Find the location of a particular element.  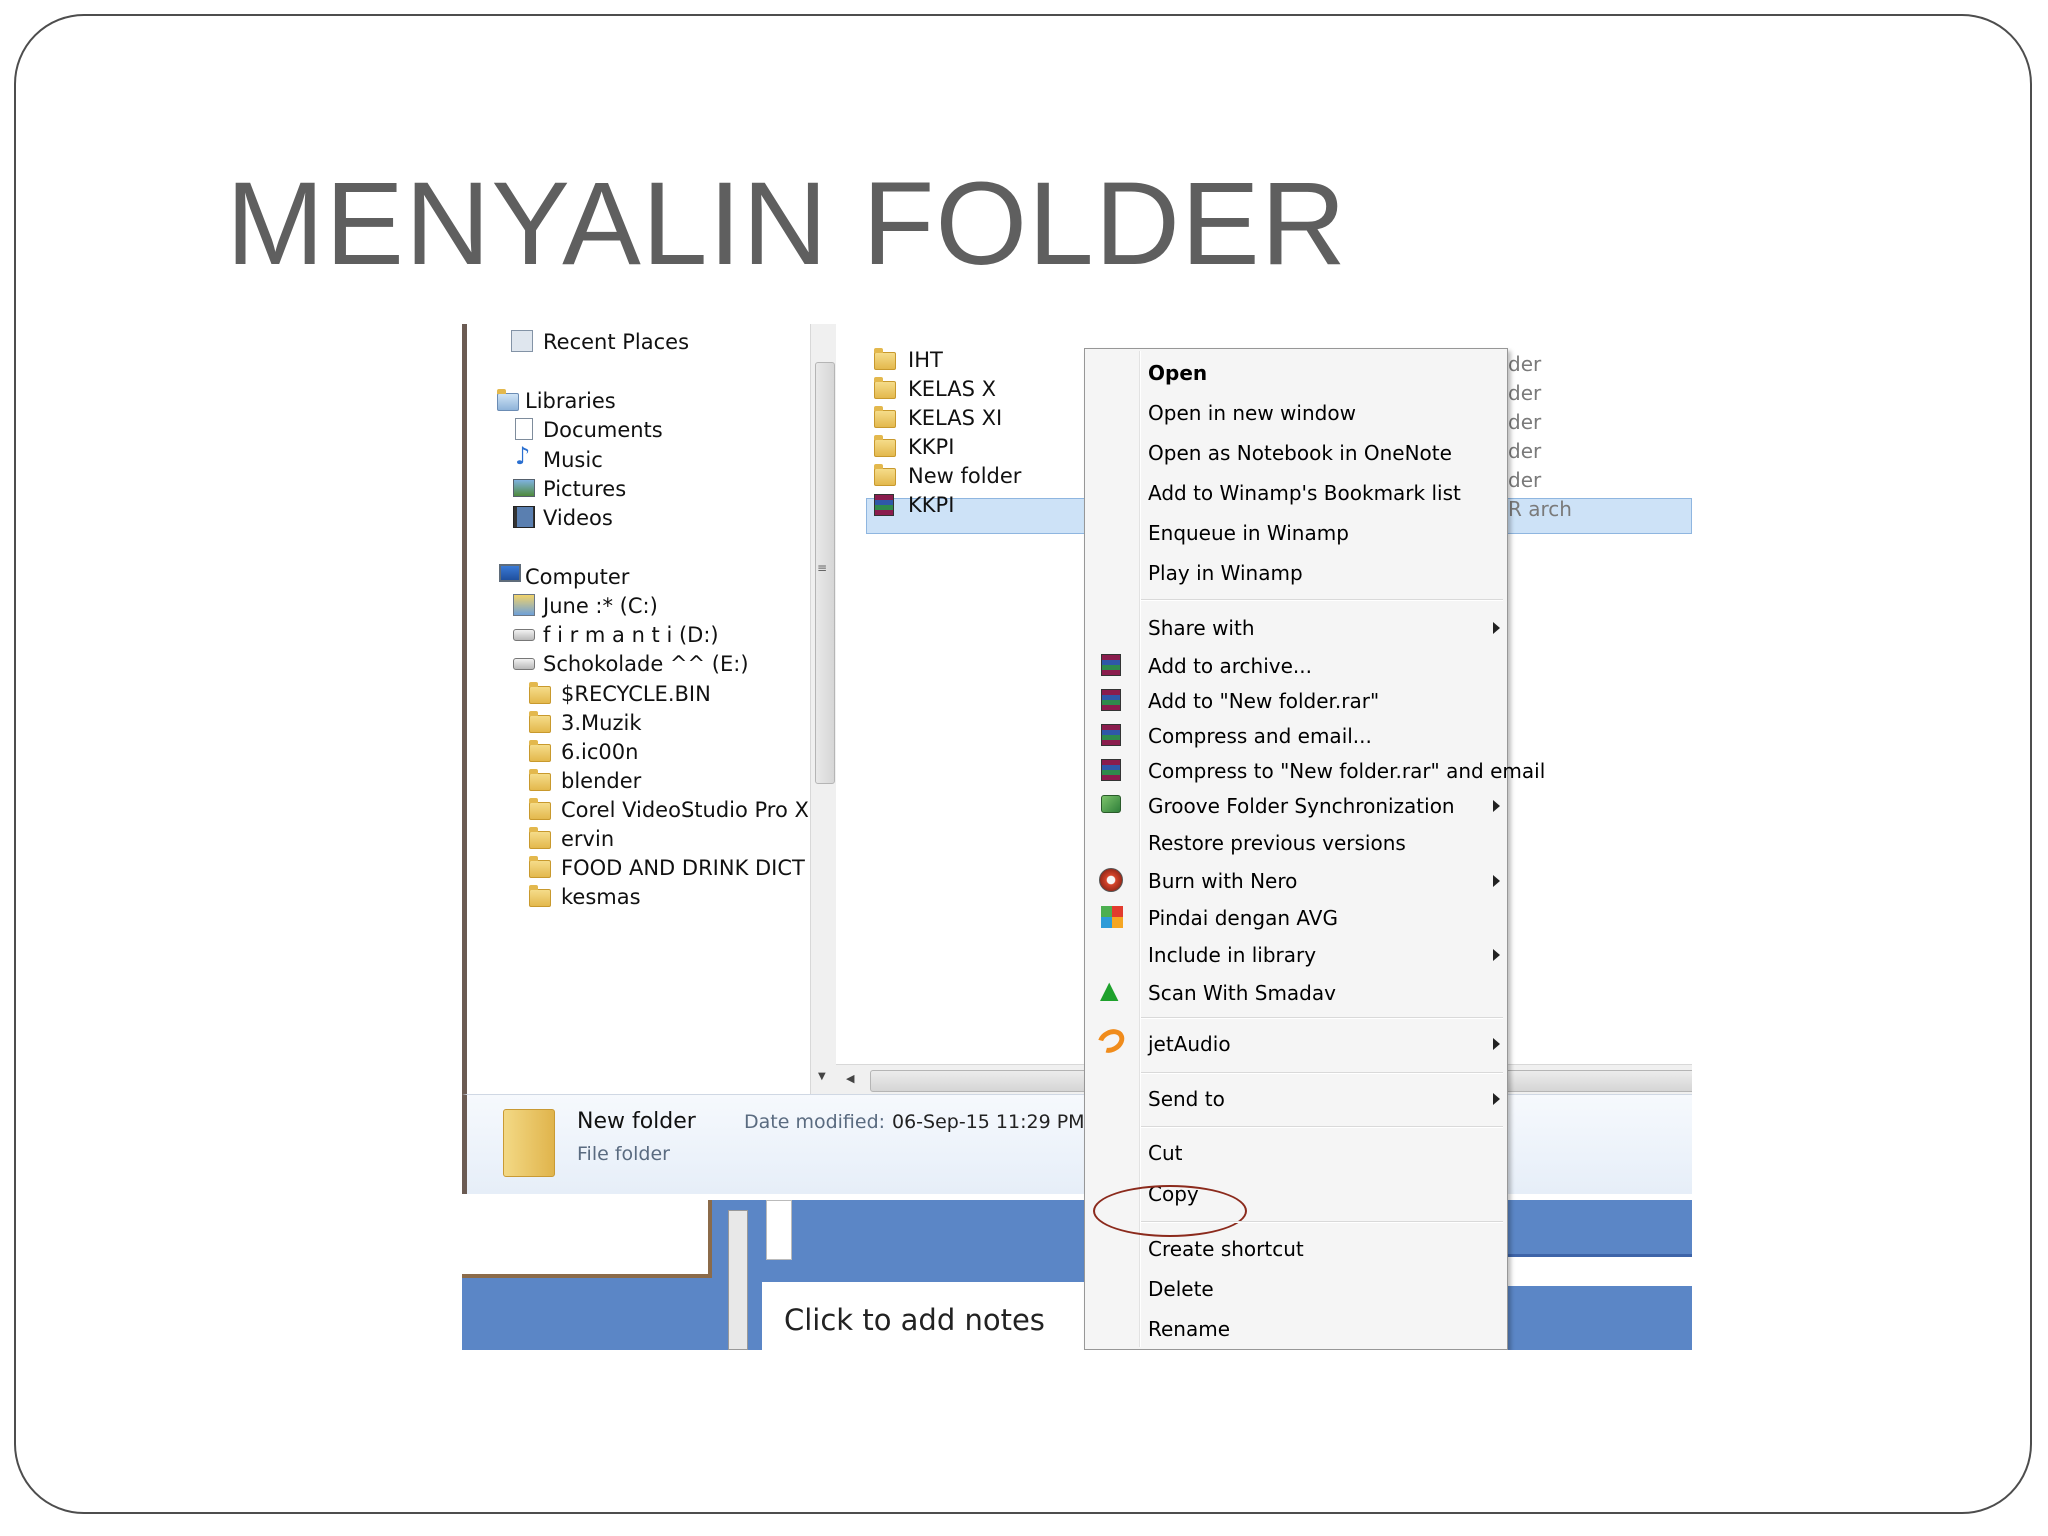

menu-item-burn-nero: Burn with Nero is located at coordinates (1222, 881).